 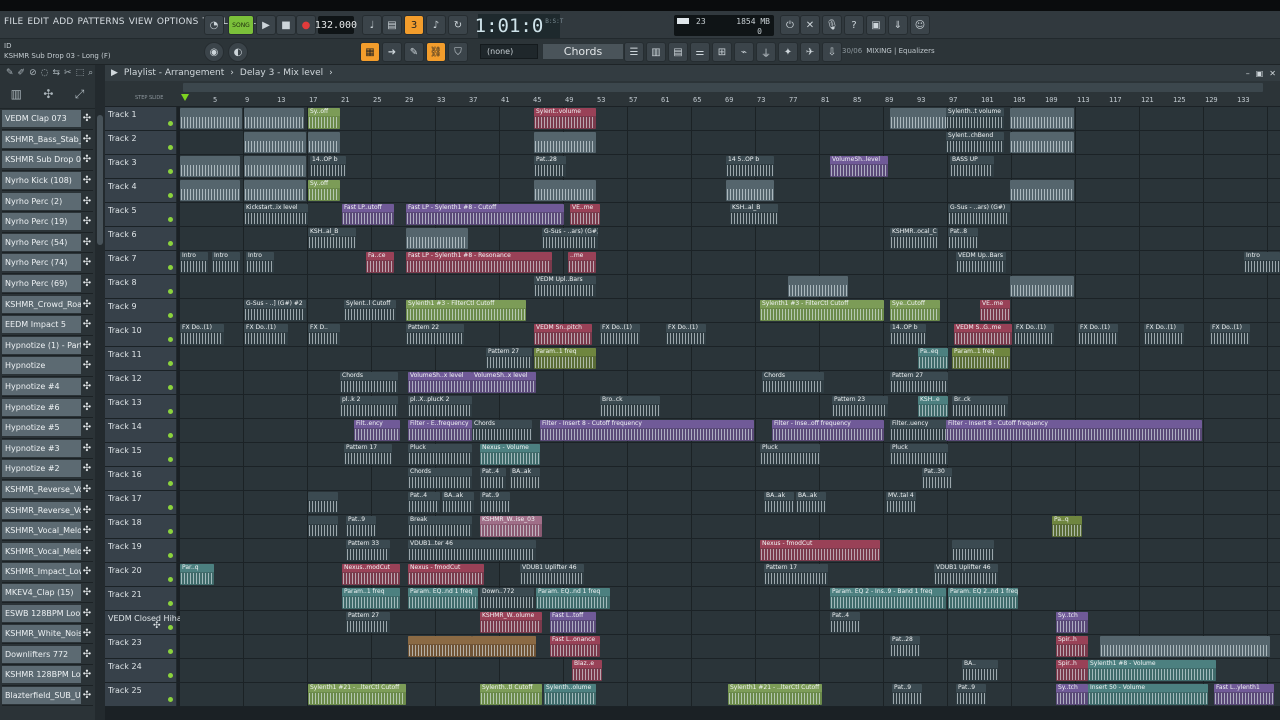 I want to click on channel-name: Hypnotize #5, so click(x=41, y=428).